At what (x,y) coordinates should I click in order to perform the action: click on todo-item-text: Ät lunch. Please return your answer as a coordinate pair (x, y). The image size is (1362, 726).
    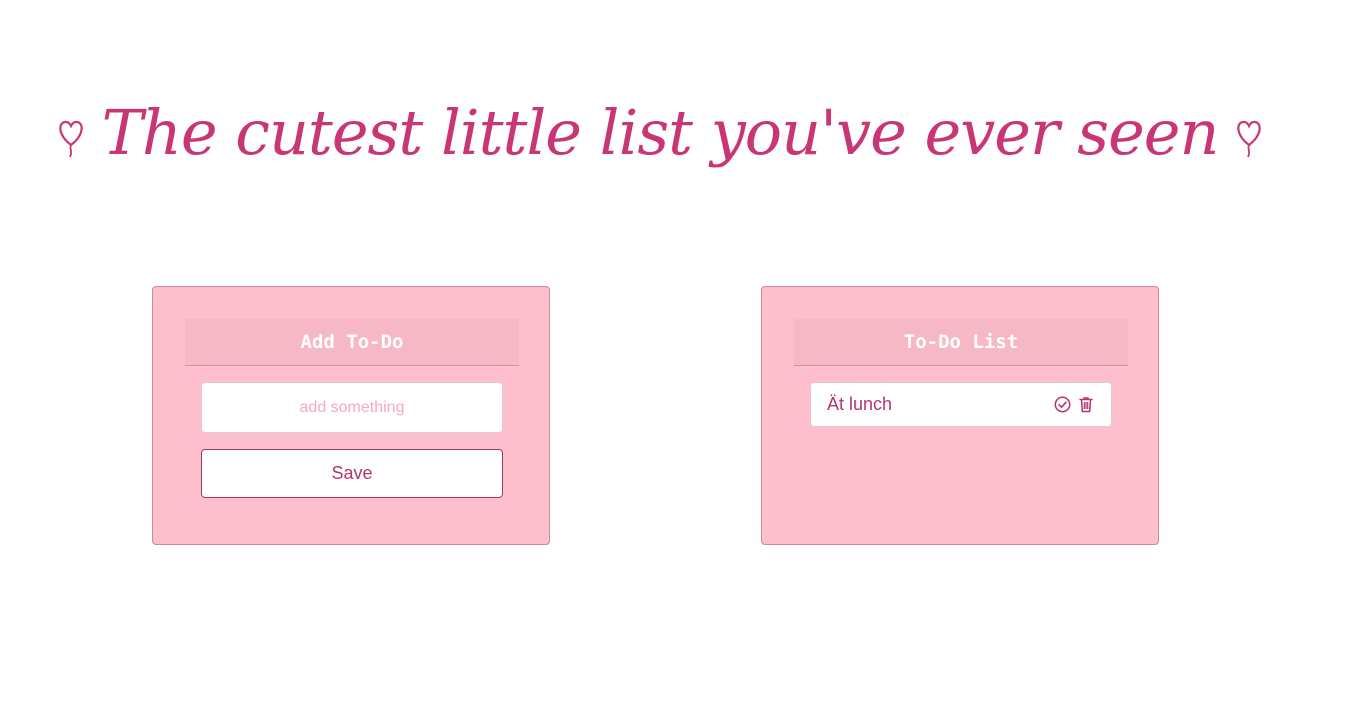
    Looking at the image, I should click on (860, 404).